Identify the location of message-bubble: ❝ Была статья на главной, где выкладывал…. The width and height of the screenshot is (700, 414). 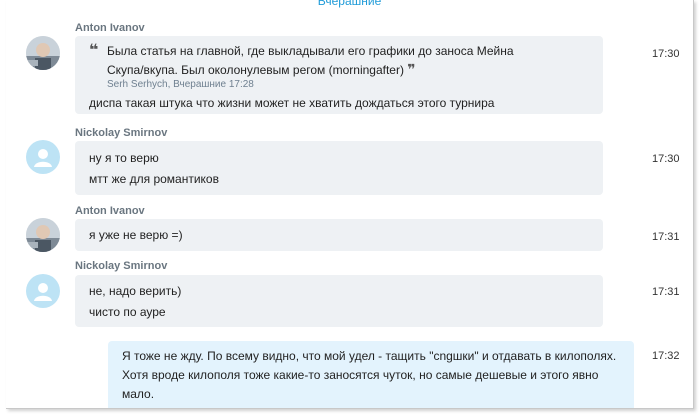
(339, 75).